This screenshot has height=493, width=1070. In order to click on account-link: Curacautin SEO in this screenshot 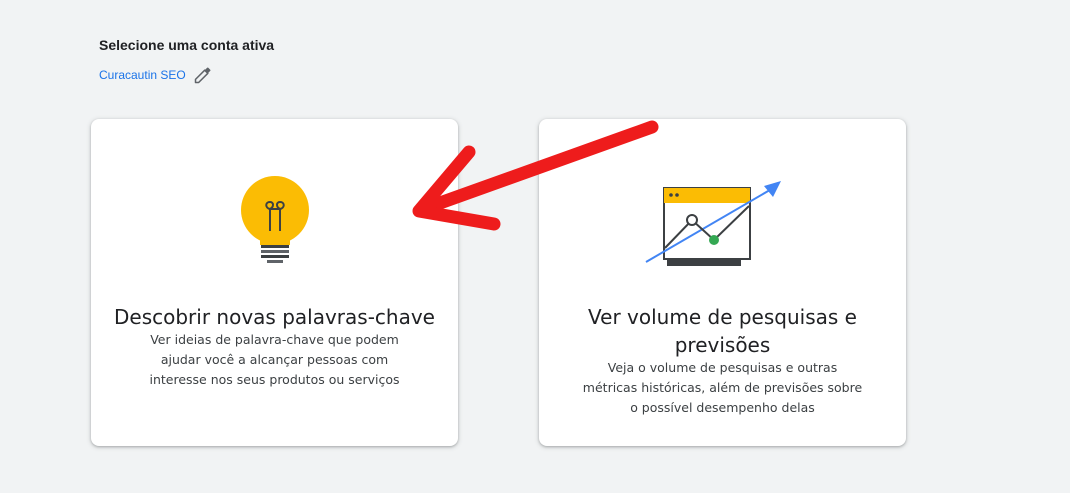, I will do `click(142, 75)`.